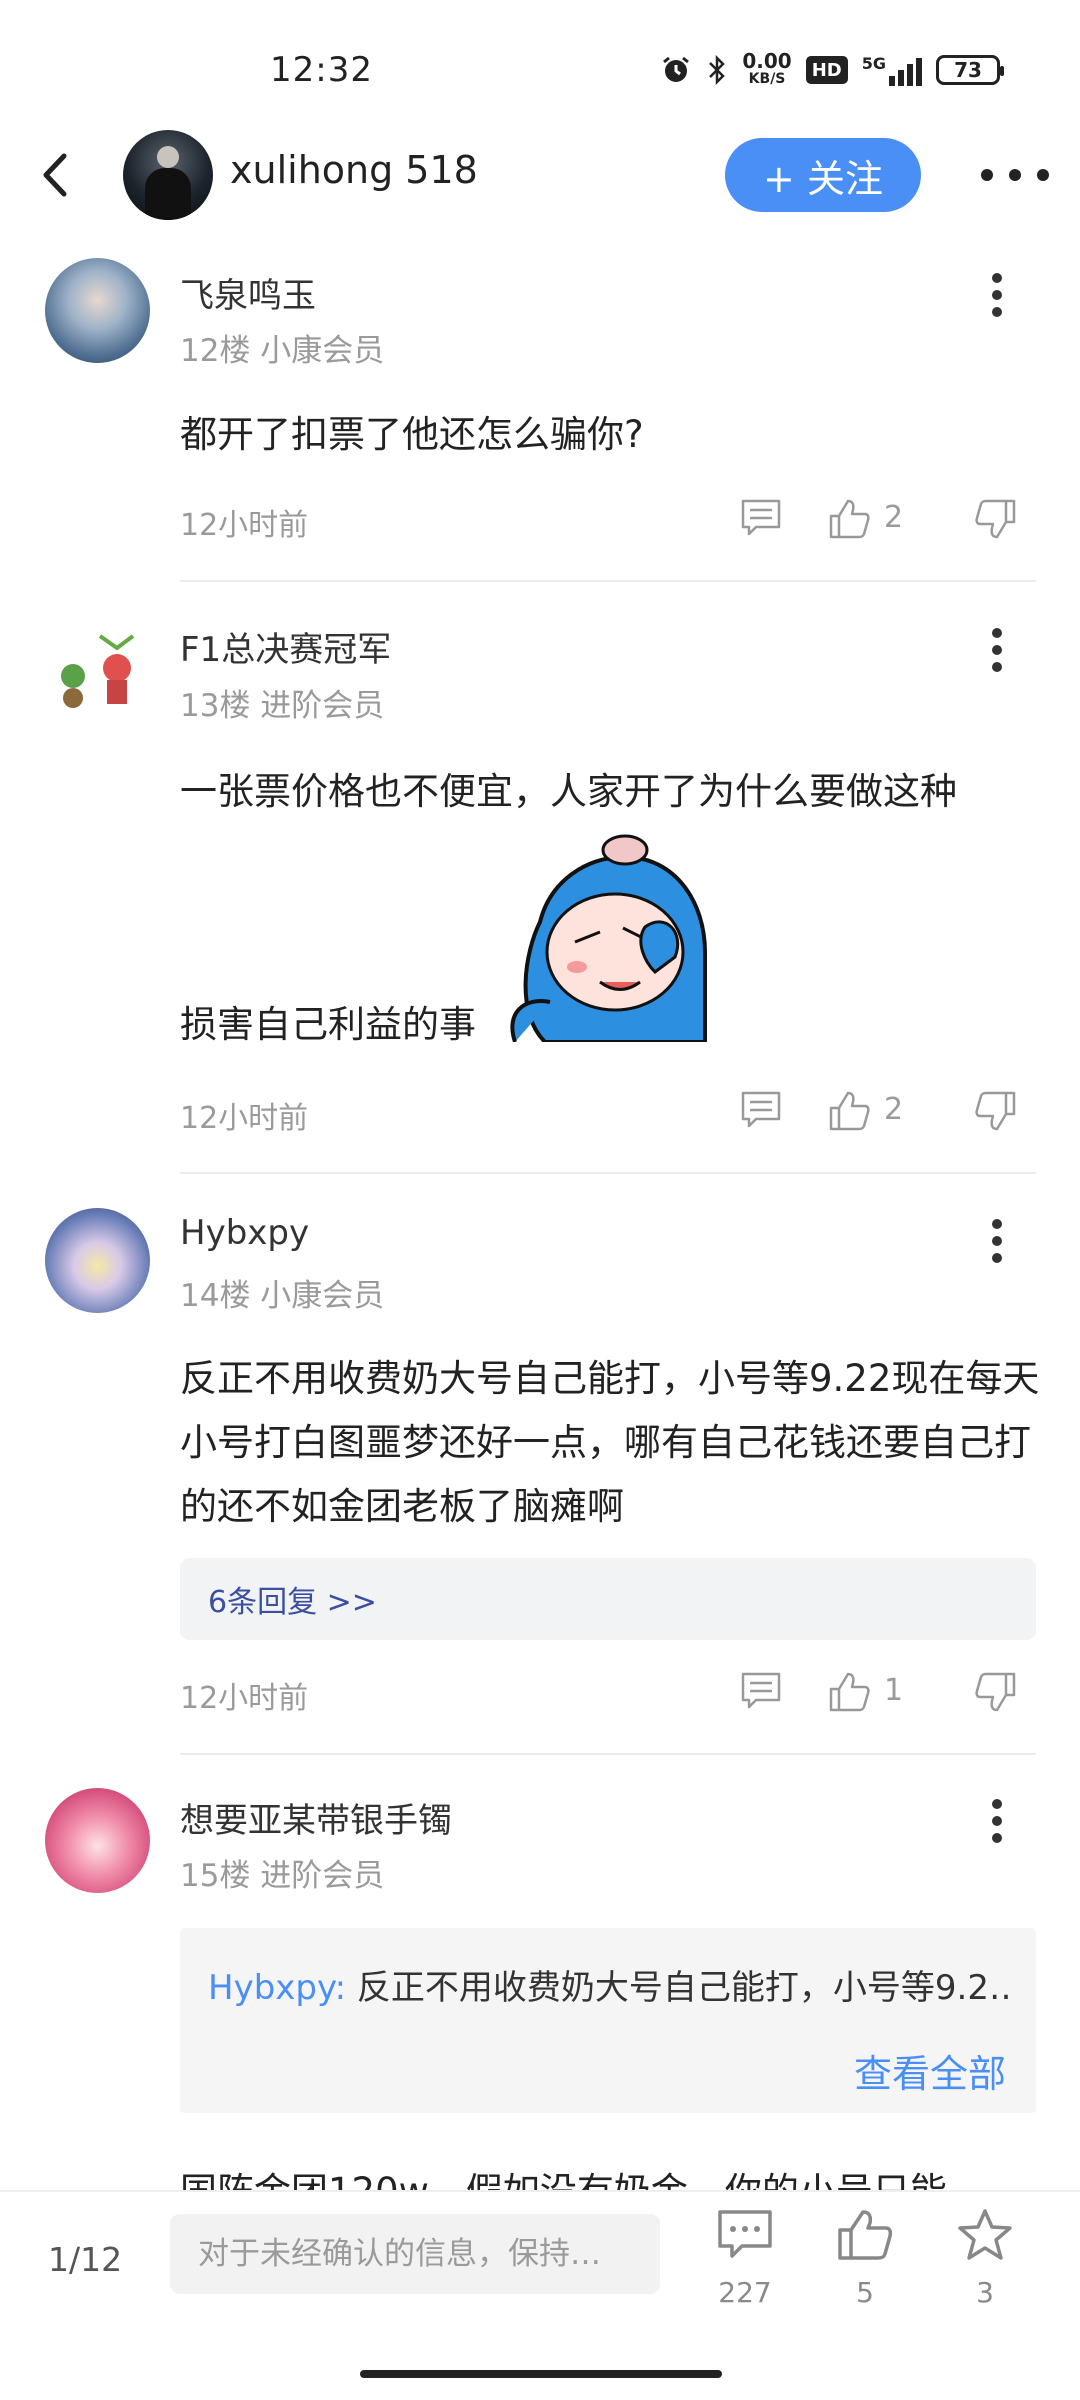 The width and height of the screenshot is (1080, 2400). I want to click on comments-count: 227, so click(745, 2292).